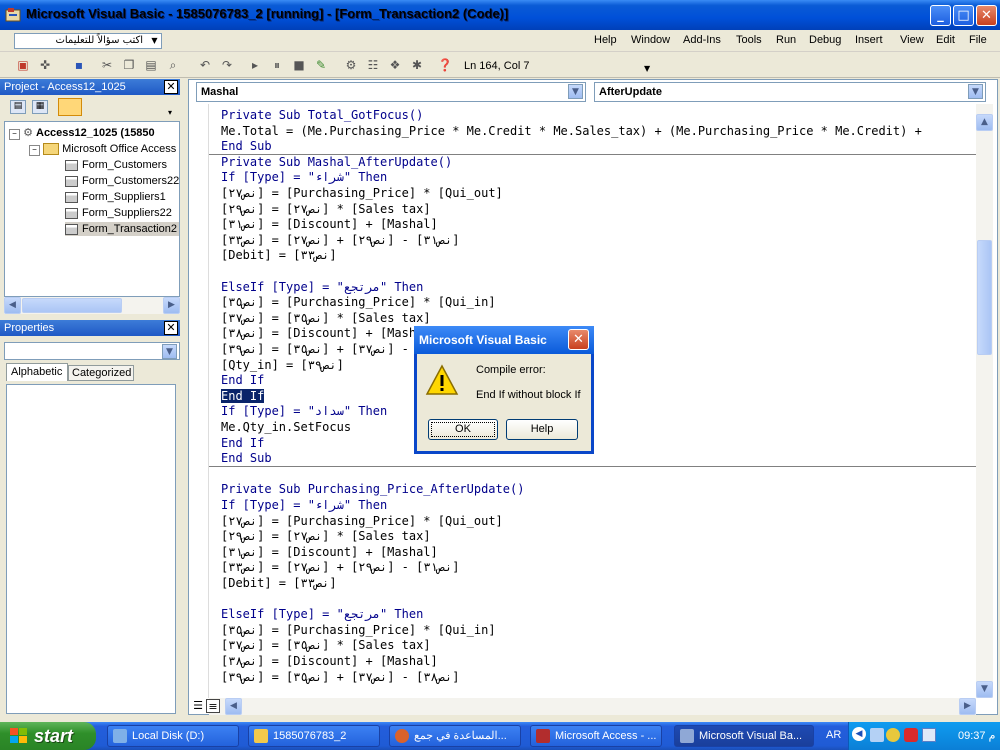 Image resolution: width=1000 pixels, height=750 pixels. Describe the element at coordinates (37, 372) in the screenshot. I see `tab-alphabetic: Alphabetic` at that location.